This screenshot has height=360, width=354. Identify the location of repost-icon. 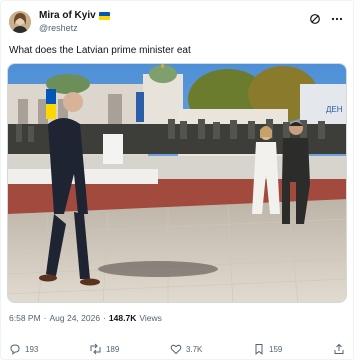
(95, 349).